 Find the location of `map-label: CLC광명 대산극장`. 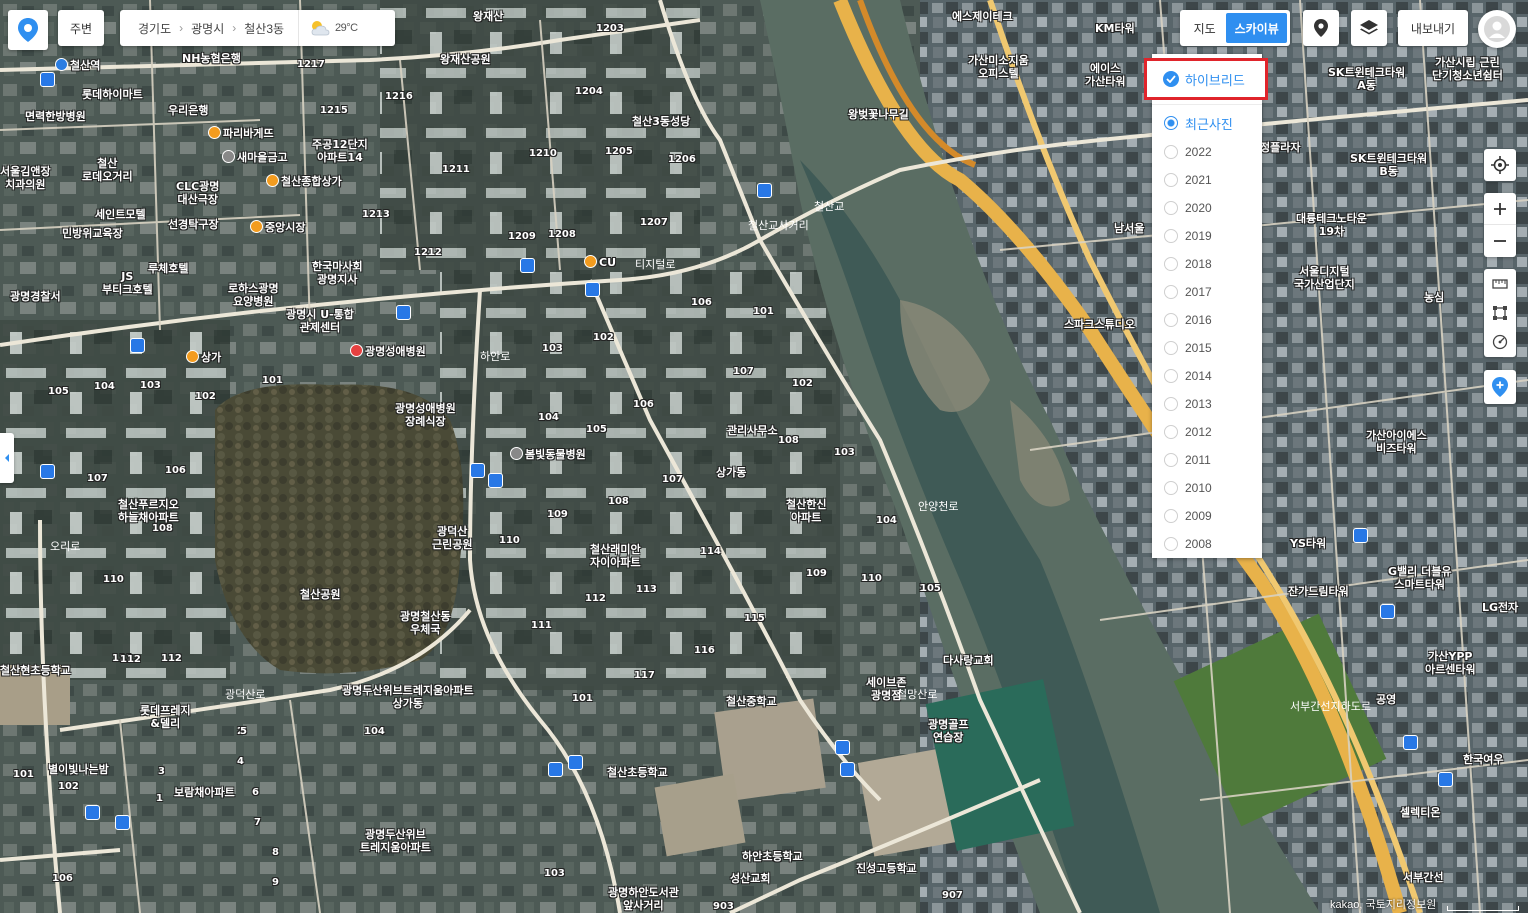

map-label: CLC광명 대산극장 is located at coordinates (197, 193).